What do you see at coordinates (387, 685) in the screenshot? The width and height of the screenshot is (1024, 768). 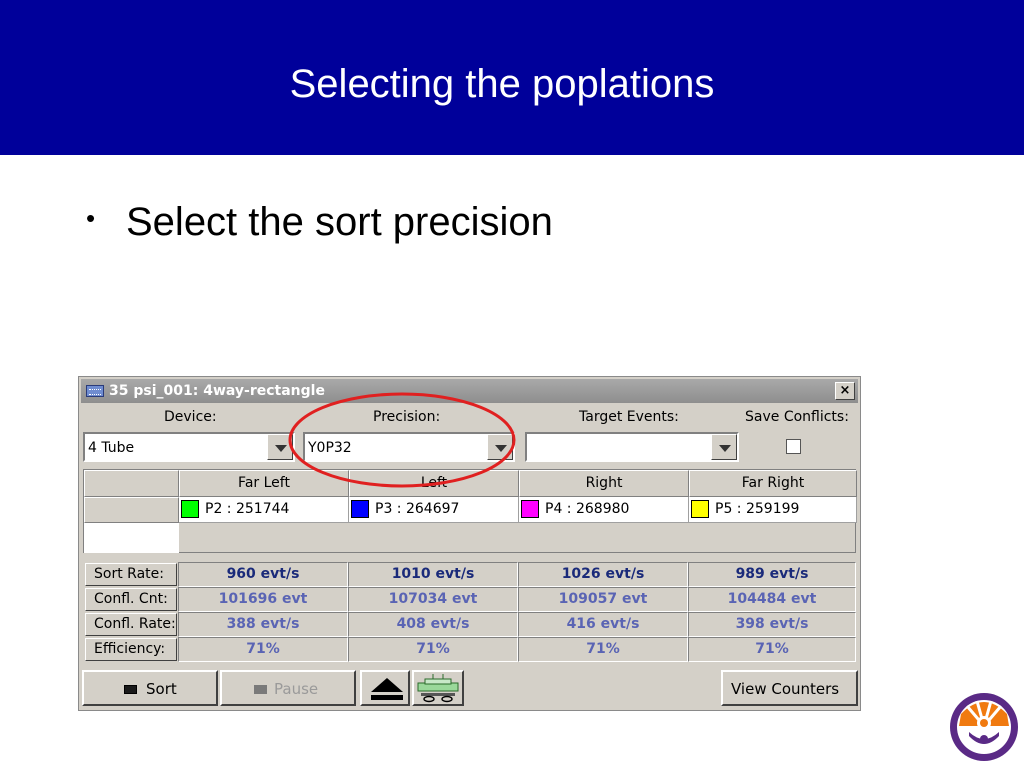 I see `eject-icon` at bounding box center [387, 685].